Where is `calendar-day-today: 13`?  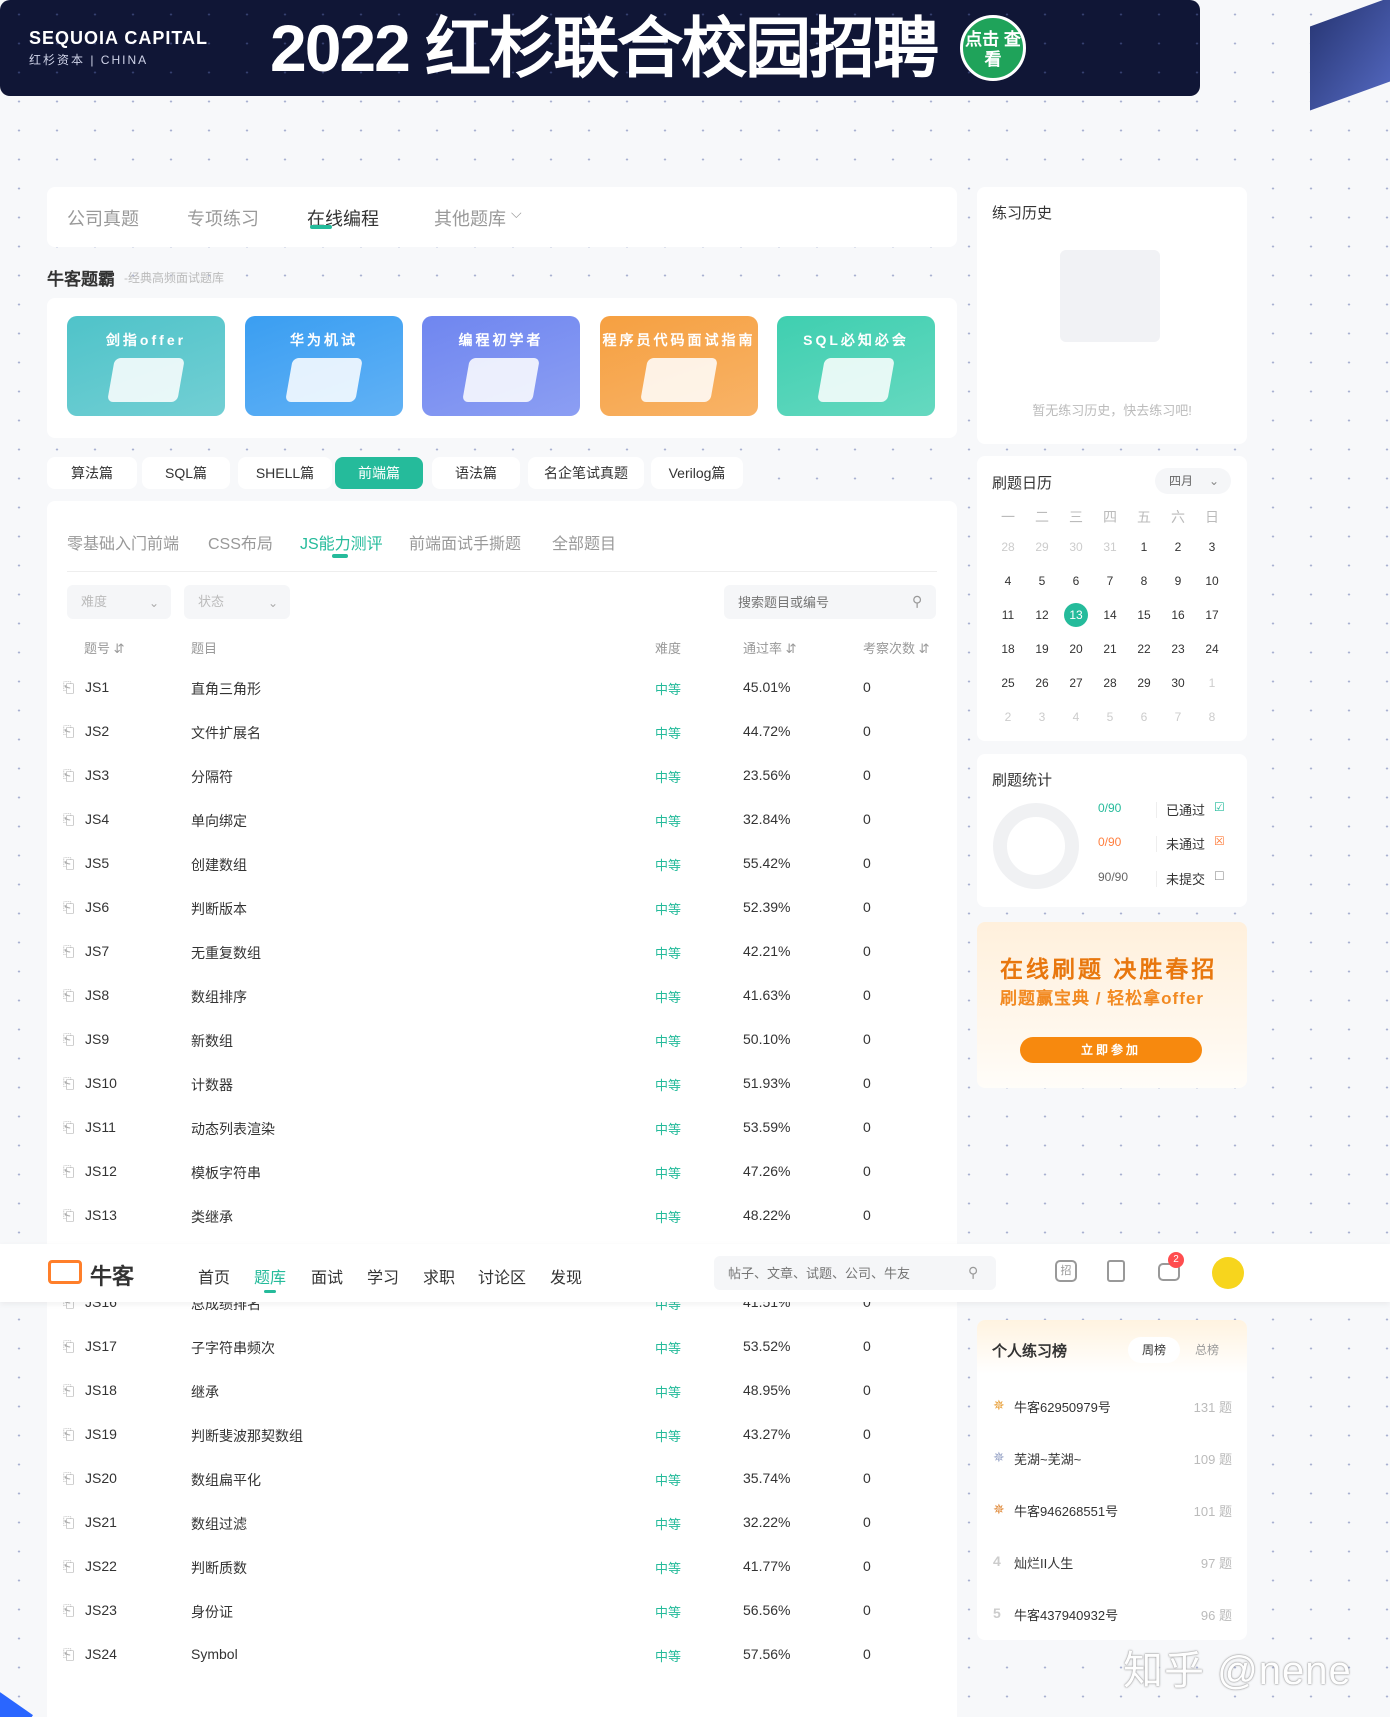
calendar-day-today: 13 is located at coordinates (1076, 615).